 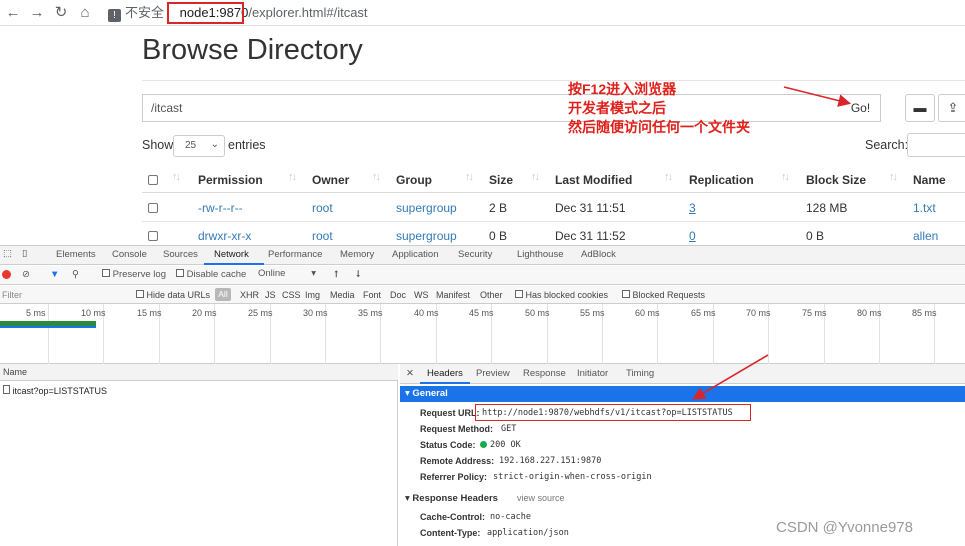 What do you see at coordinates (817, 96) in the screenshot?
I see `arrow-to-go` at bounding box center [817, 96].